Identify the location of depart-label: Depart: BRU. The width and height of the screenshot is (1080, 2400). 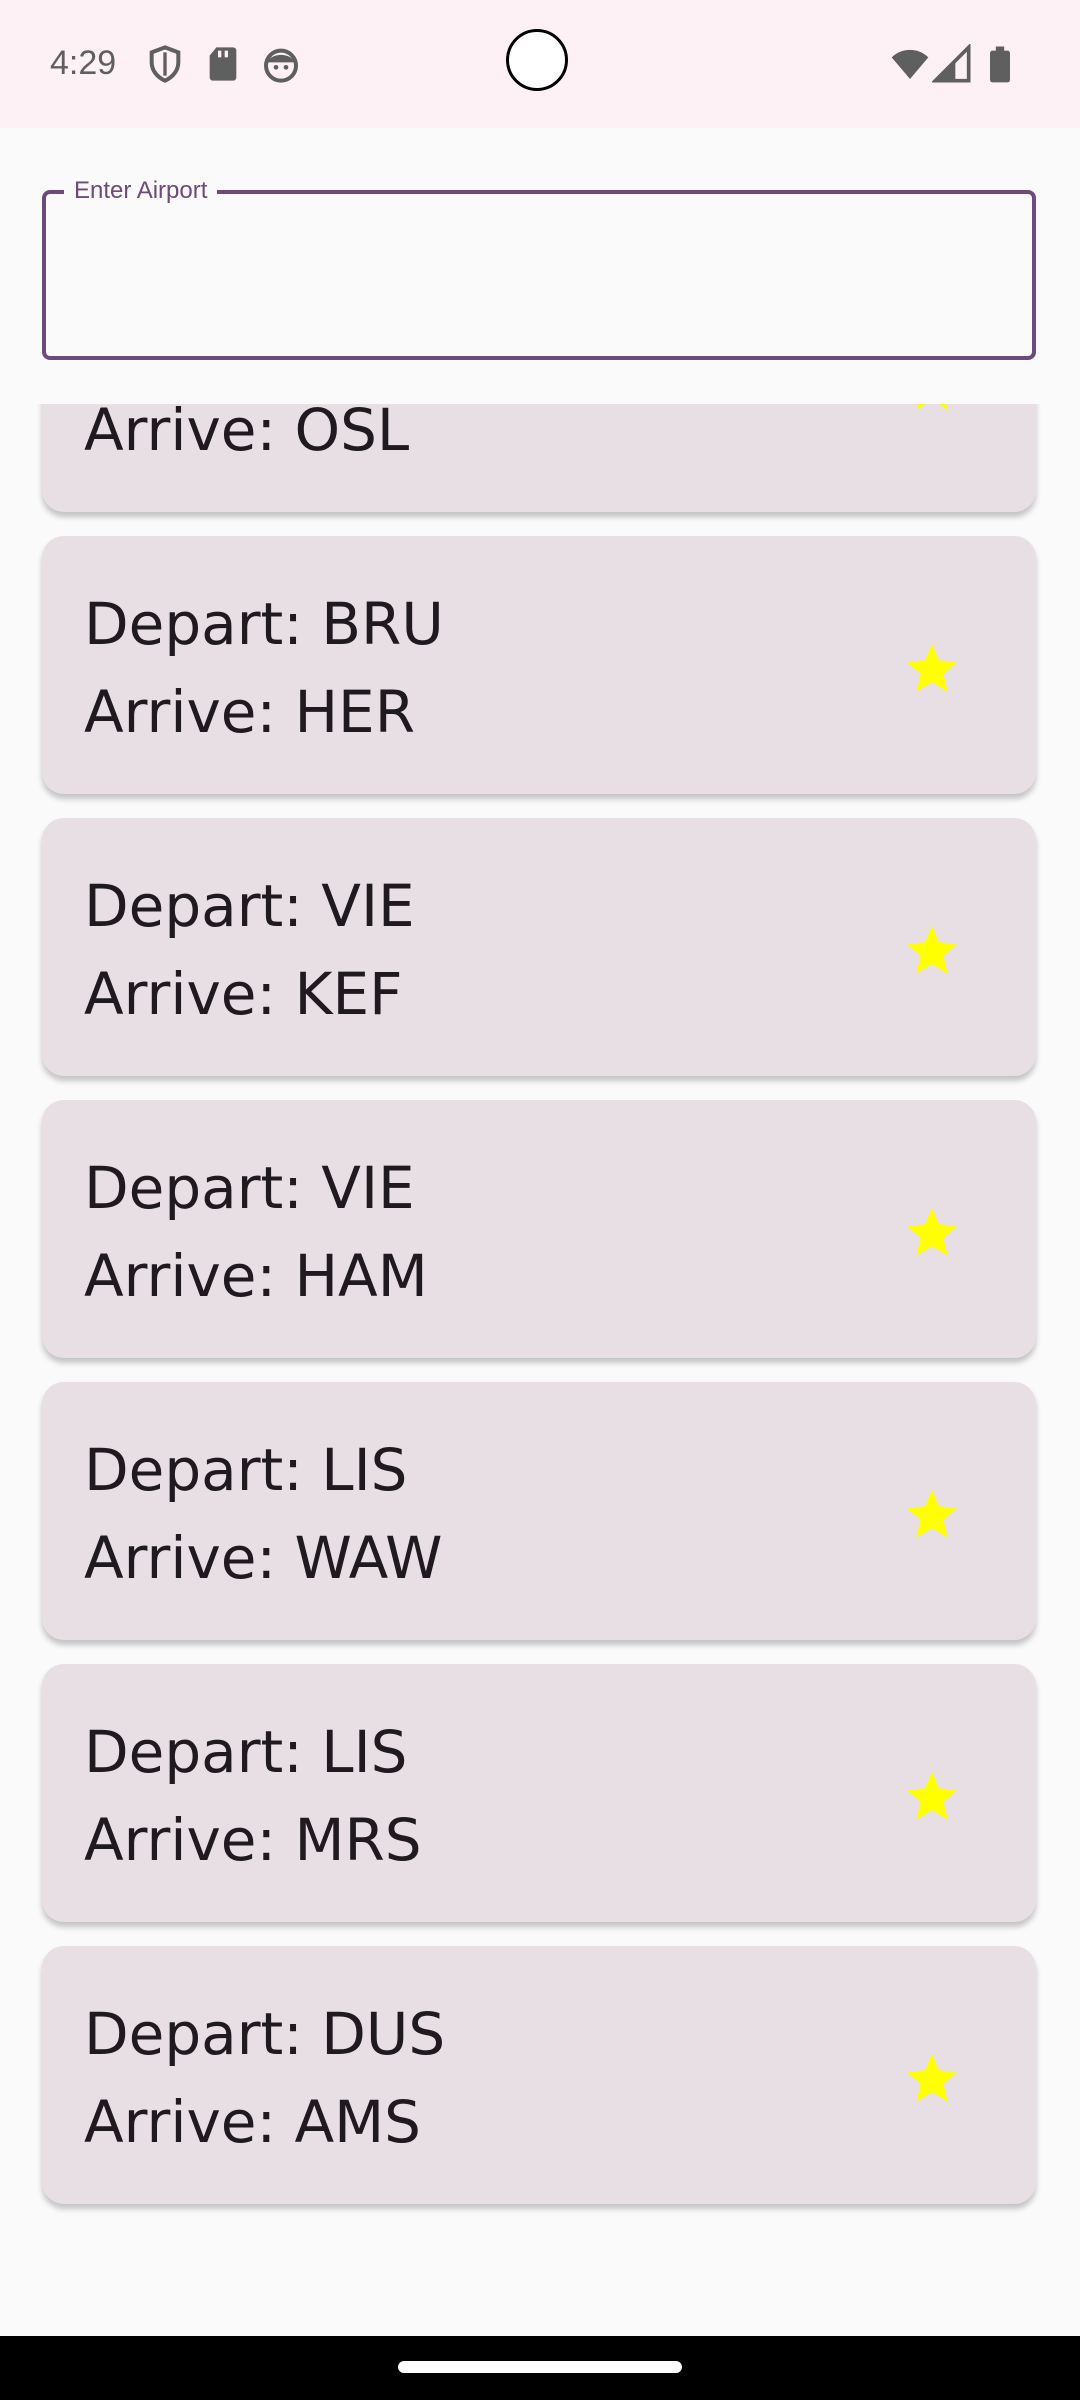
(264, 624).